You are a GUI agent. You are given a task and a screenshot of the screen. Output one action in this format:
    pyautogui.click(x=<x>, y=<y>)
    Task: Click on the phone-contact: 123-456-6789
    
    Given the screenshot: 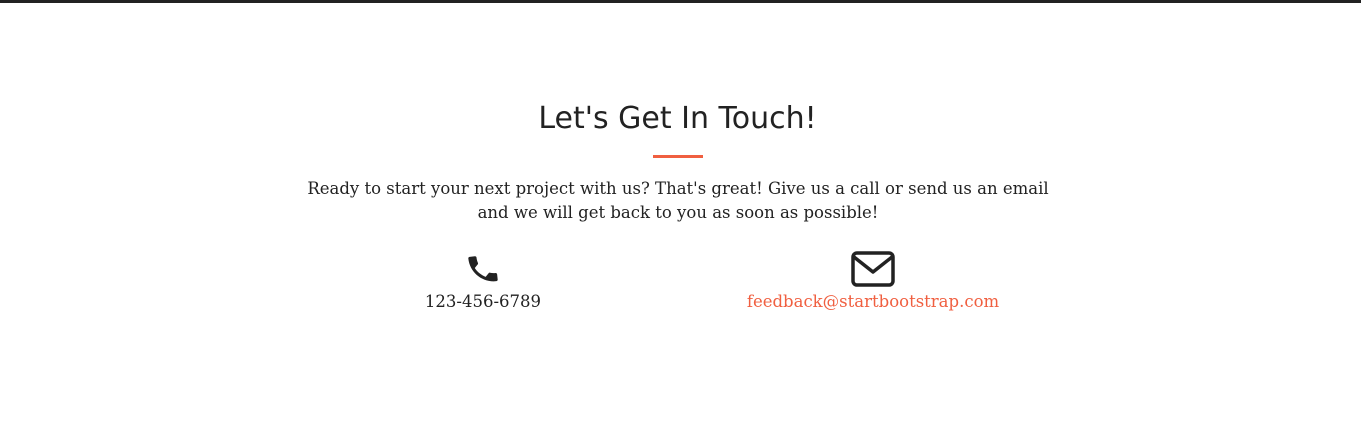 What is the action you would take?
    pyautogui.click(x=483, y=280)
    